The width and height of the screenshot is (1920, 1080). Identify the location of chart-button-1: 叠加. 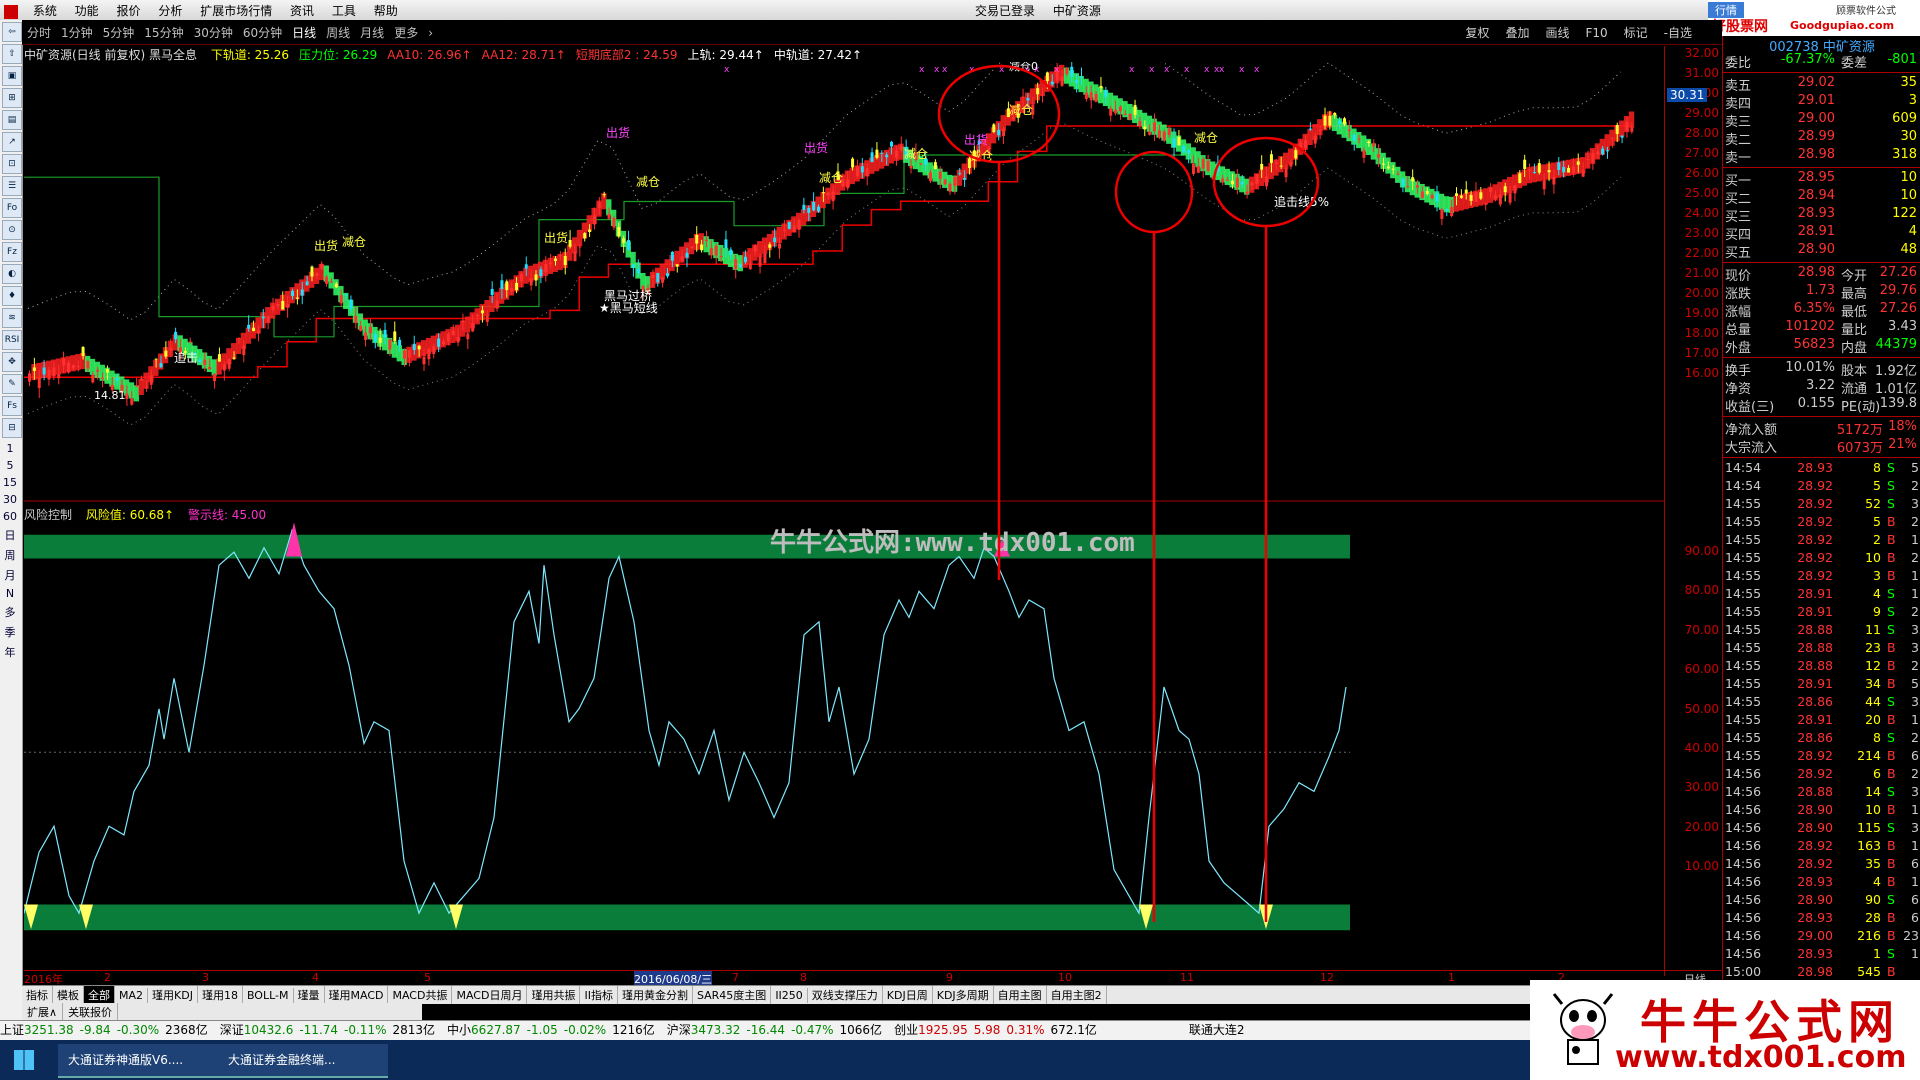
(1517, 32).